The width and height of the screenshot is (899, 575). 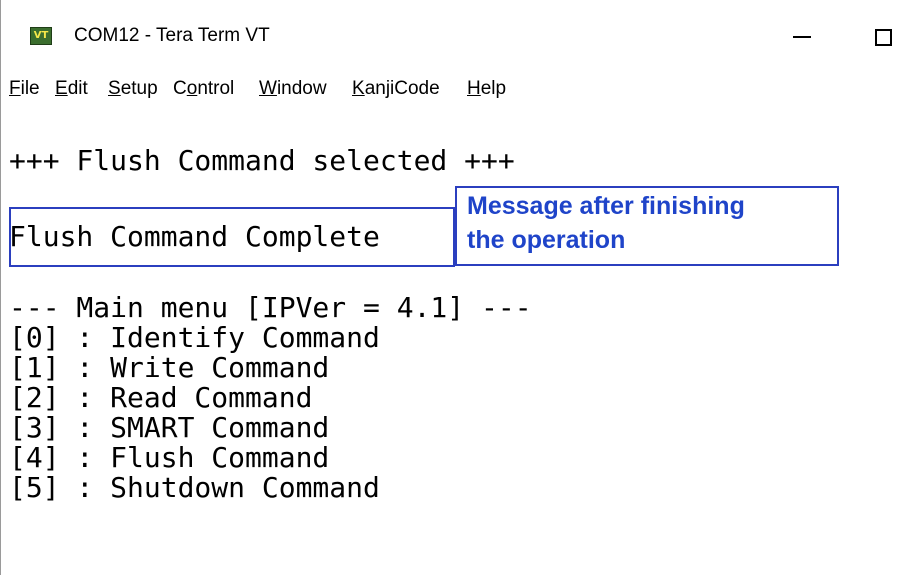 I want to click on tera-term-vt-icon: VT, so click(x=41, y=36).